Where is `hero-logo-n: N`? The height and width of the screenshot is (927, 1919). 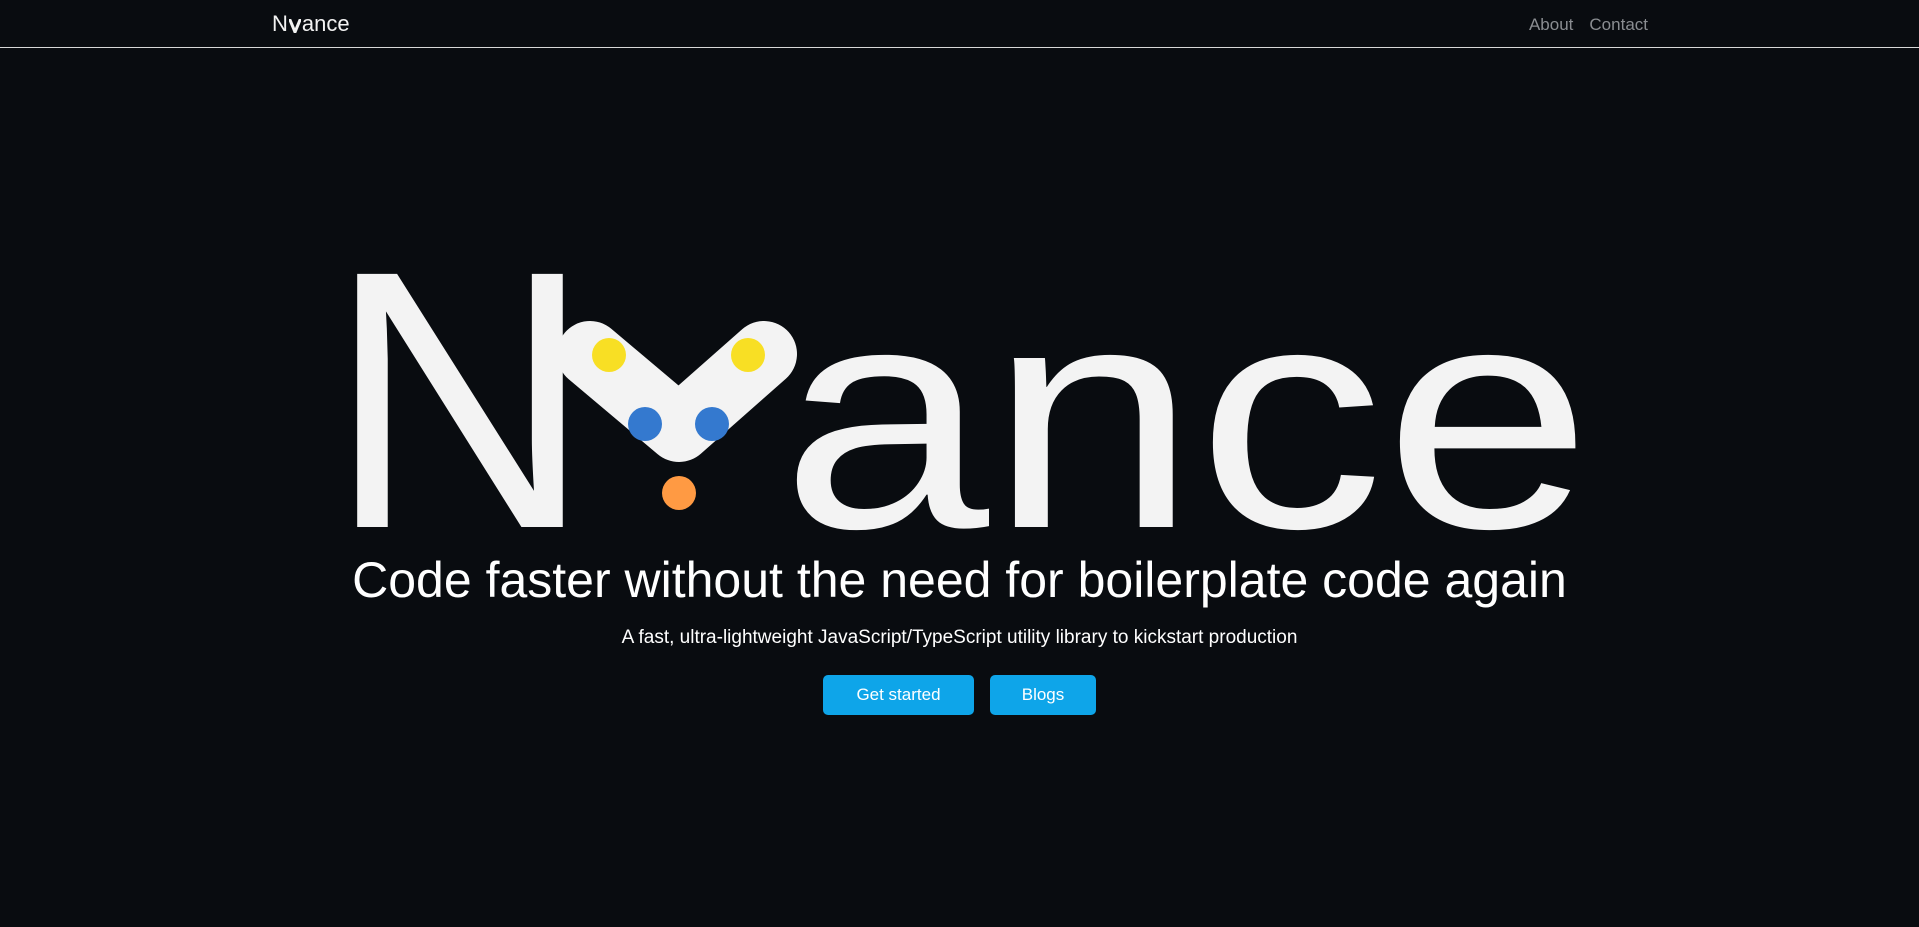
hero-logo-n: N is located at coordinates (460, 396).